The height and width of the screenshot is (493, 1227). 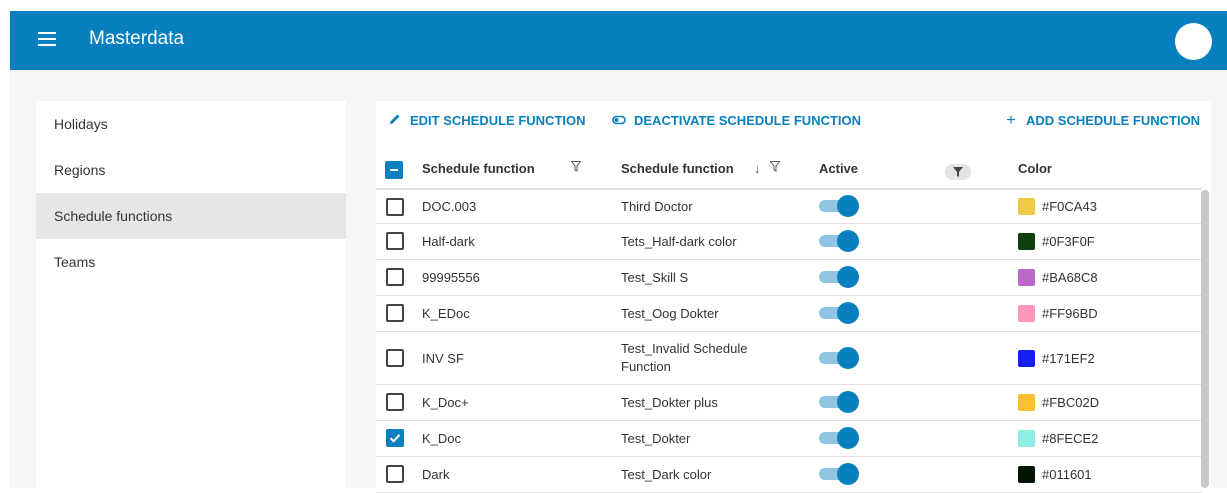 I want to click on name-cell: Test_Invalid Schedule Function, so click(x=684, y=357).